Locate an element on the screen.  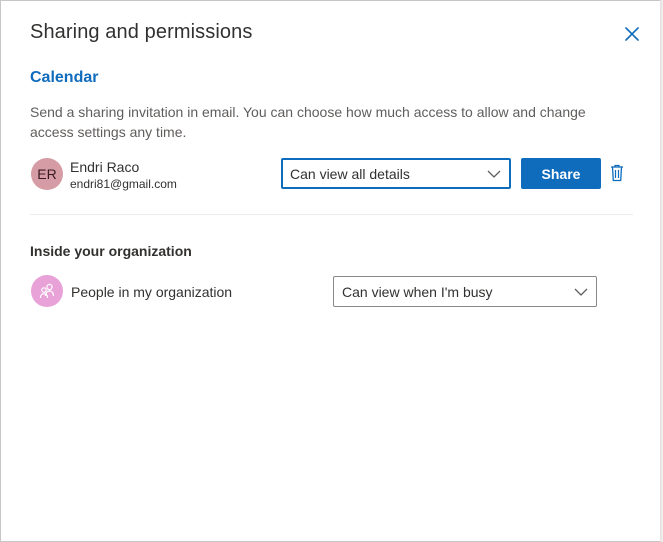
organization-permission-dropdown: Can view when I'm busy is located at coordinates (465, 291).